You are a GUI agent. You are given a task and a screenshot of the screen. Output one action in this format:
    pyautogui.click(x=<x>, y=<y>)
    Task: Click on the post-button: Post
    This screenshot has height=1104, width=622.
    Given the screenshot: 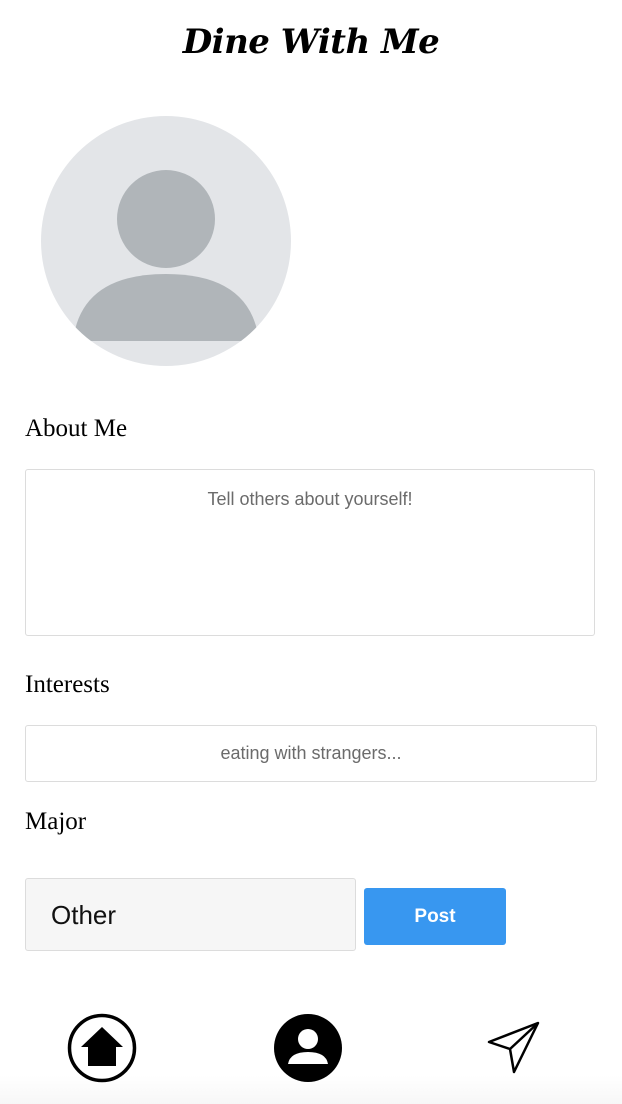 What is the action you would take?
    pyautogui.click(x=435, y=916)
    